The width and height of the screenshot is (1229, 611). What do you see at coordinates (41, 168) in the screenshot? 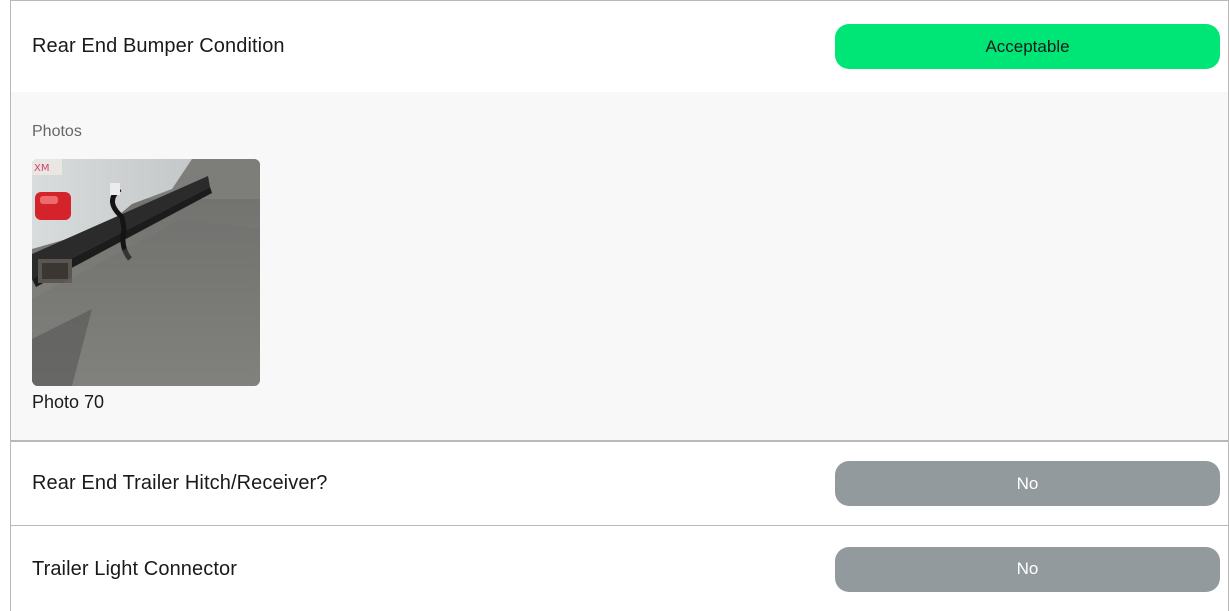
I see `svg-text: XM` at bounding box center [41, 168].